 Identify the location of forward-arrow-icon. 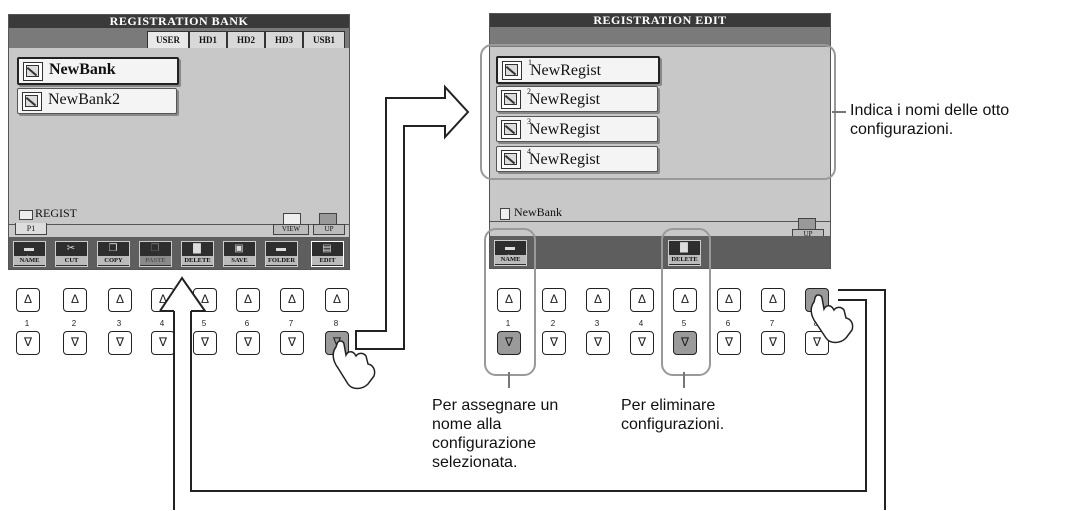
(412, 217).